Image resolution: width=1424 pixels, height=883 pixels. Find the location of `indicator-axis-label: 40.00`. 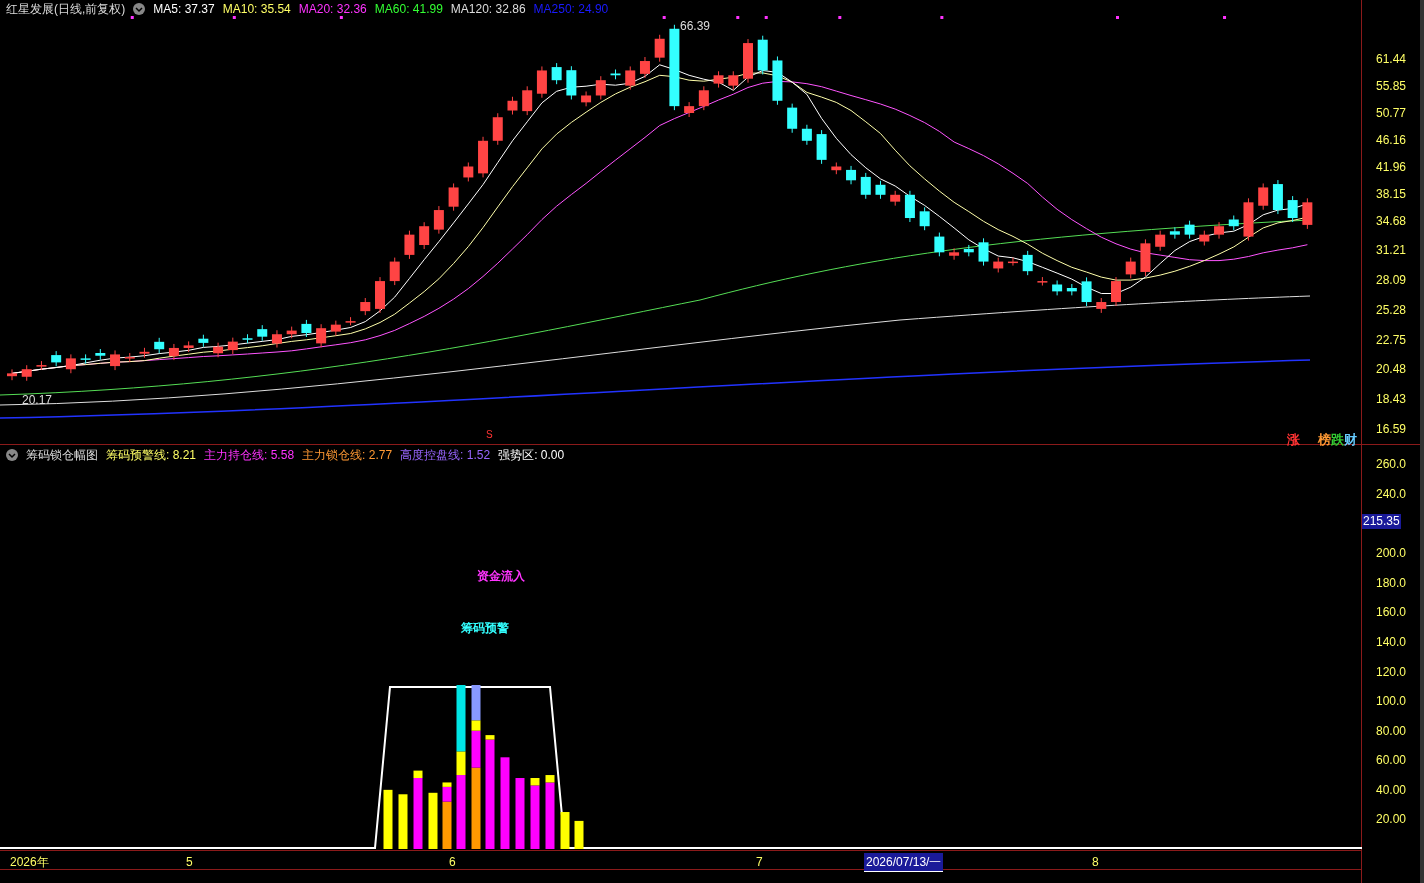

indicator-axis-label: 40.00 is located at coordinates (1391, 789).